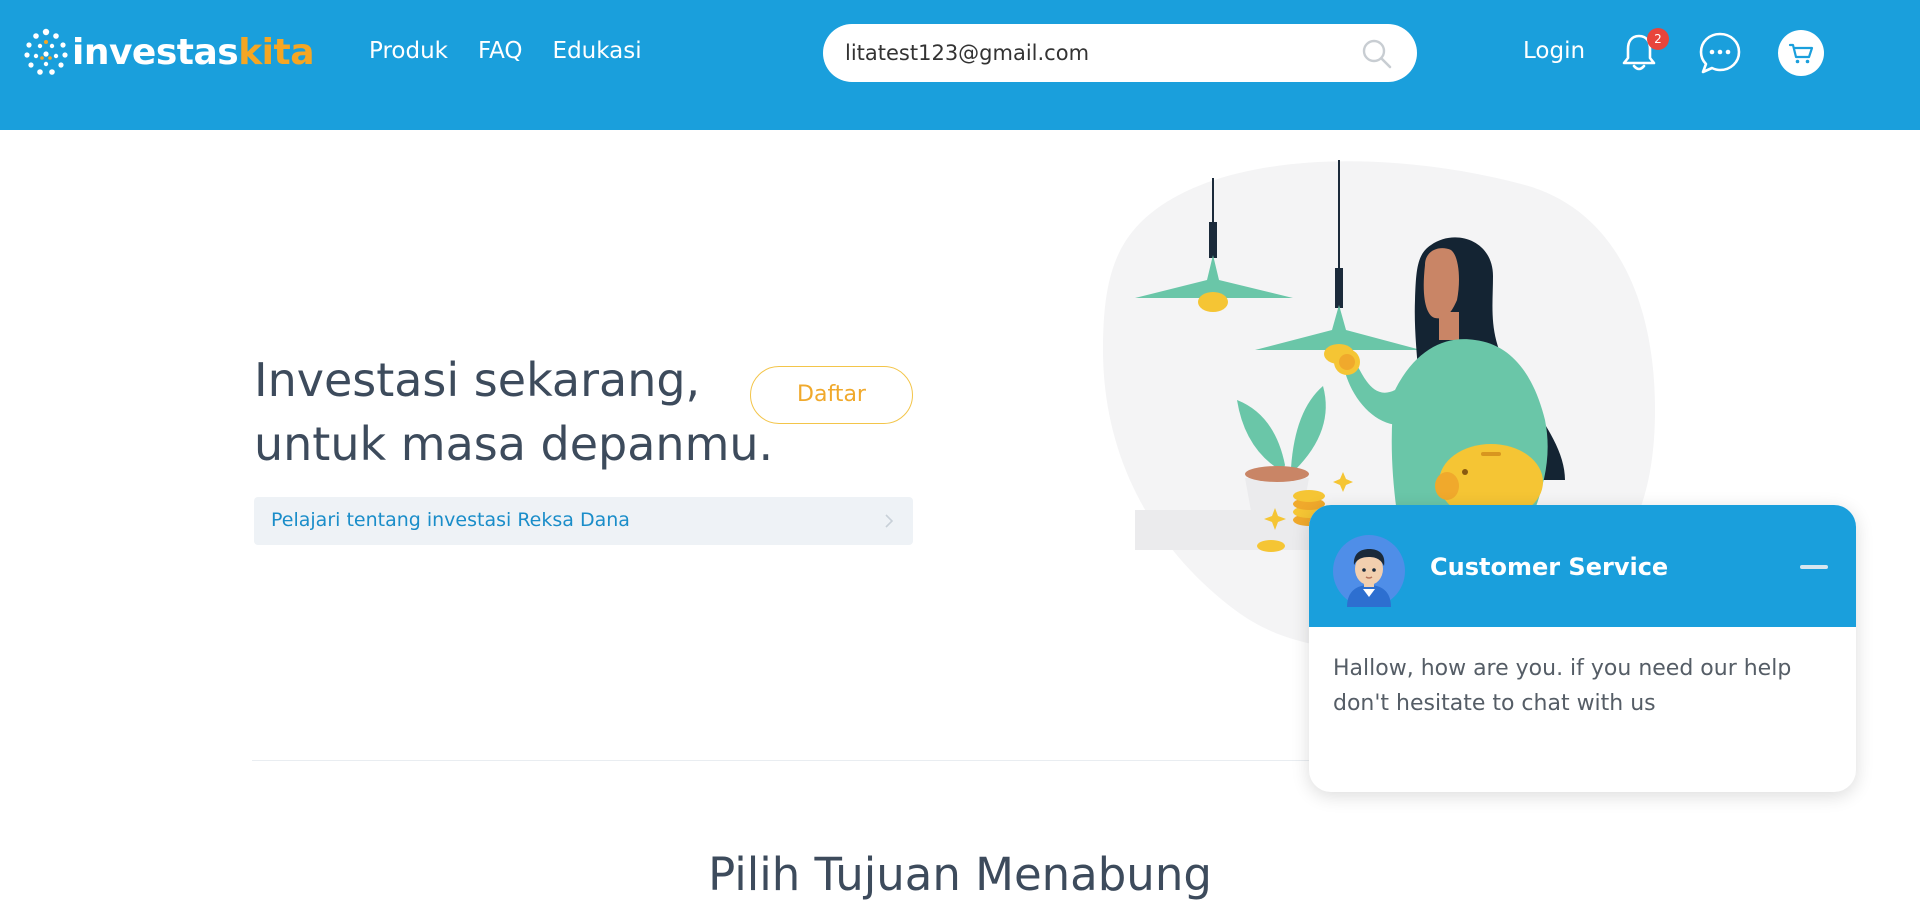  What do you see at coordinates (477, 380) in the screenshot?
I see `hero-title-line1: Investasi sekarang,` at bounding box center [477, 380].